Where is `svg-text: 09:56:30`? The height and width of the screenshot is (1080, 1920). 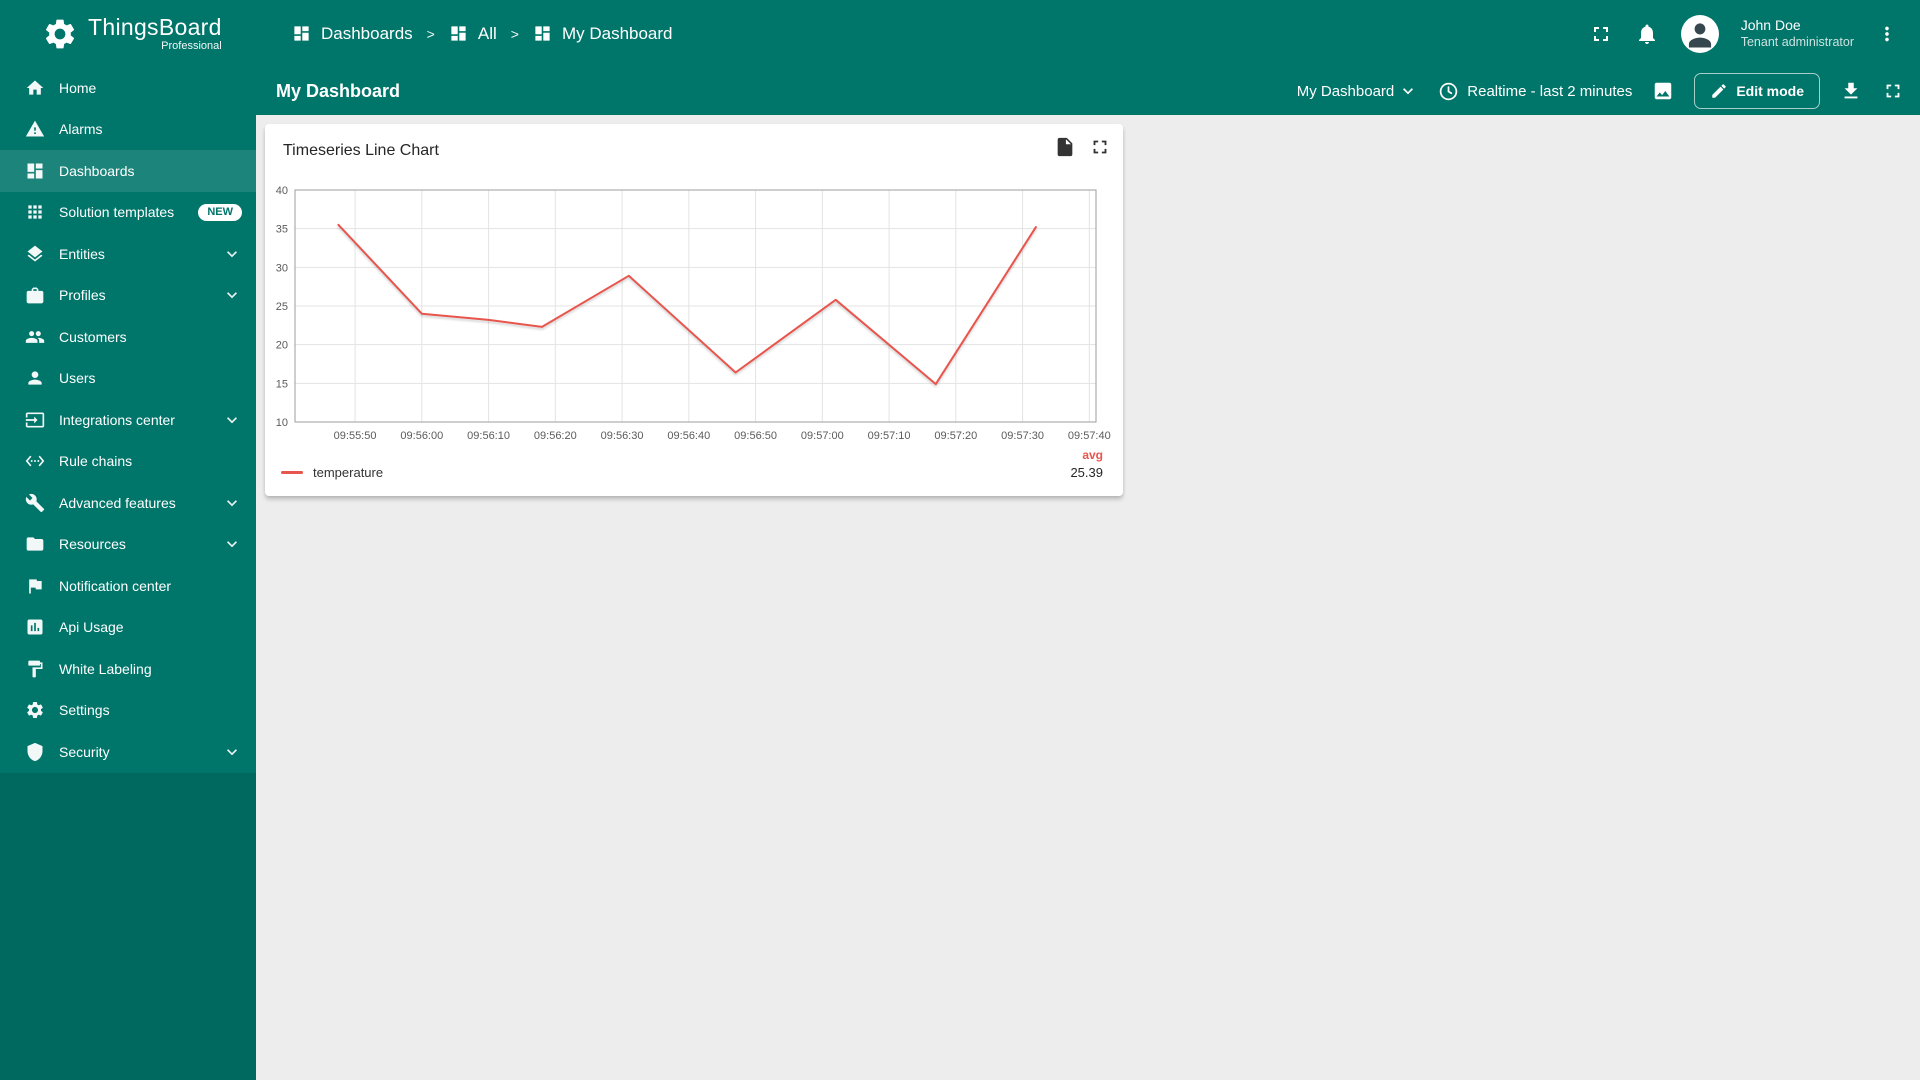 svg-text: 09:56:30 is located at coordinates (622, 436).